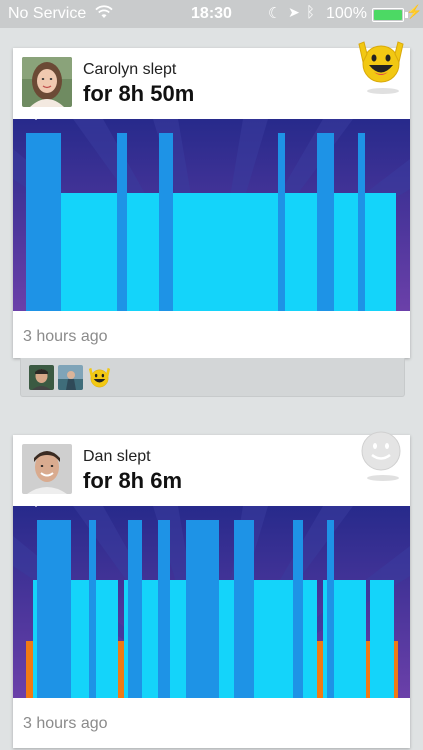 The width and height of the screenshot is (423, 750). I want to click on slept-label: Carolyn slept, so click(130, 69).